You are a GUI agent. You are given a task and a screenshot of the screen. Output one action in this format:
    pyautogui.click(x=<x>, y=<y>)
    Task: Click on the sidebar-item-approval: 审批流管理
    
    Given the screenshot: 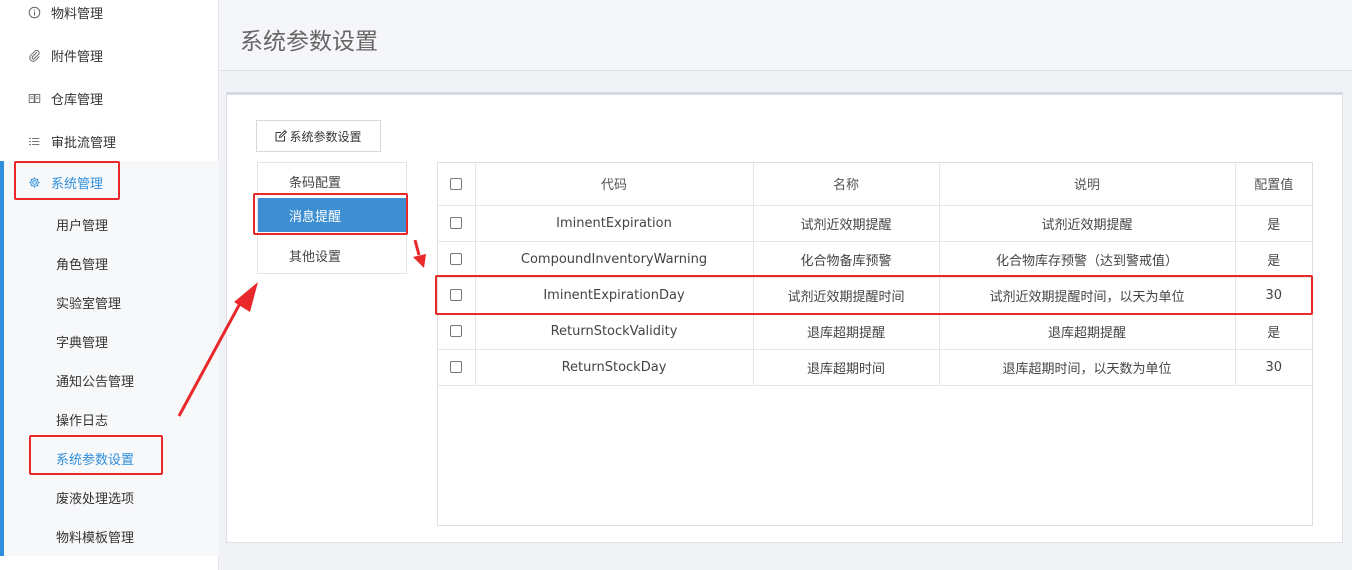 What is the action you would take?
    pyautogui.click(x=109, y=141)
    